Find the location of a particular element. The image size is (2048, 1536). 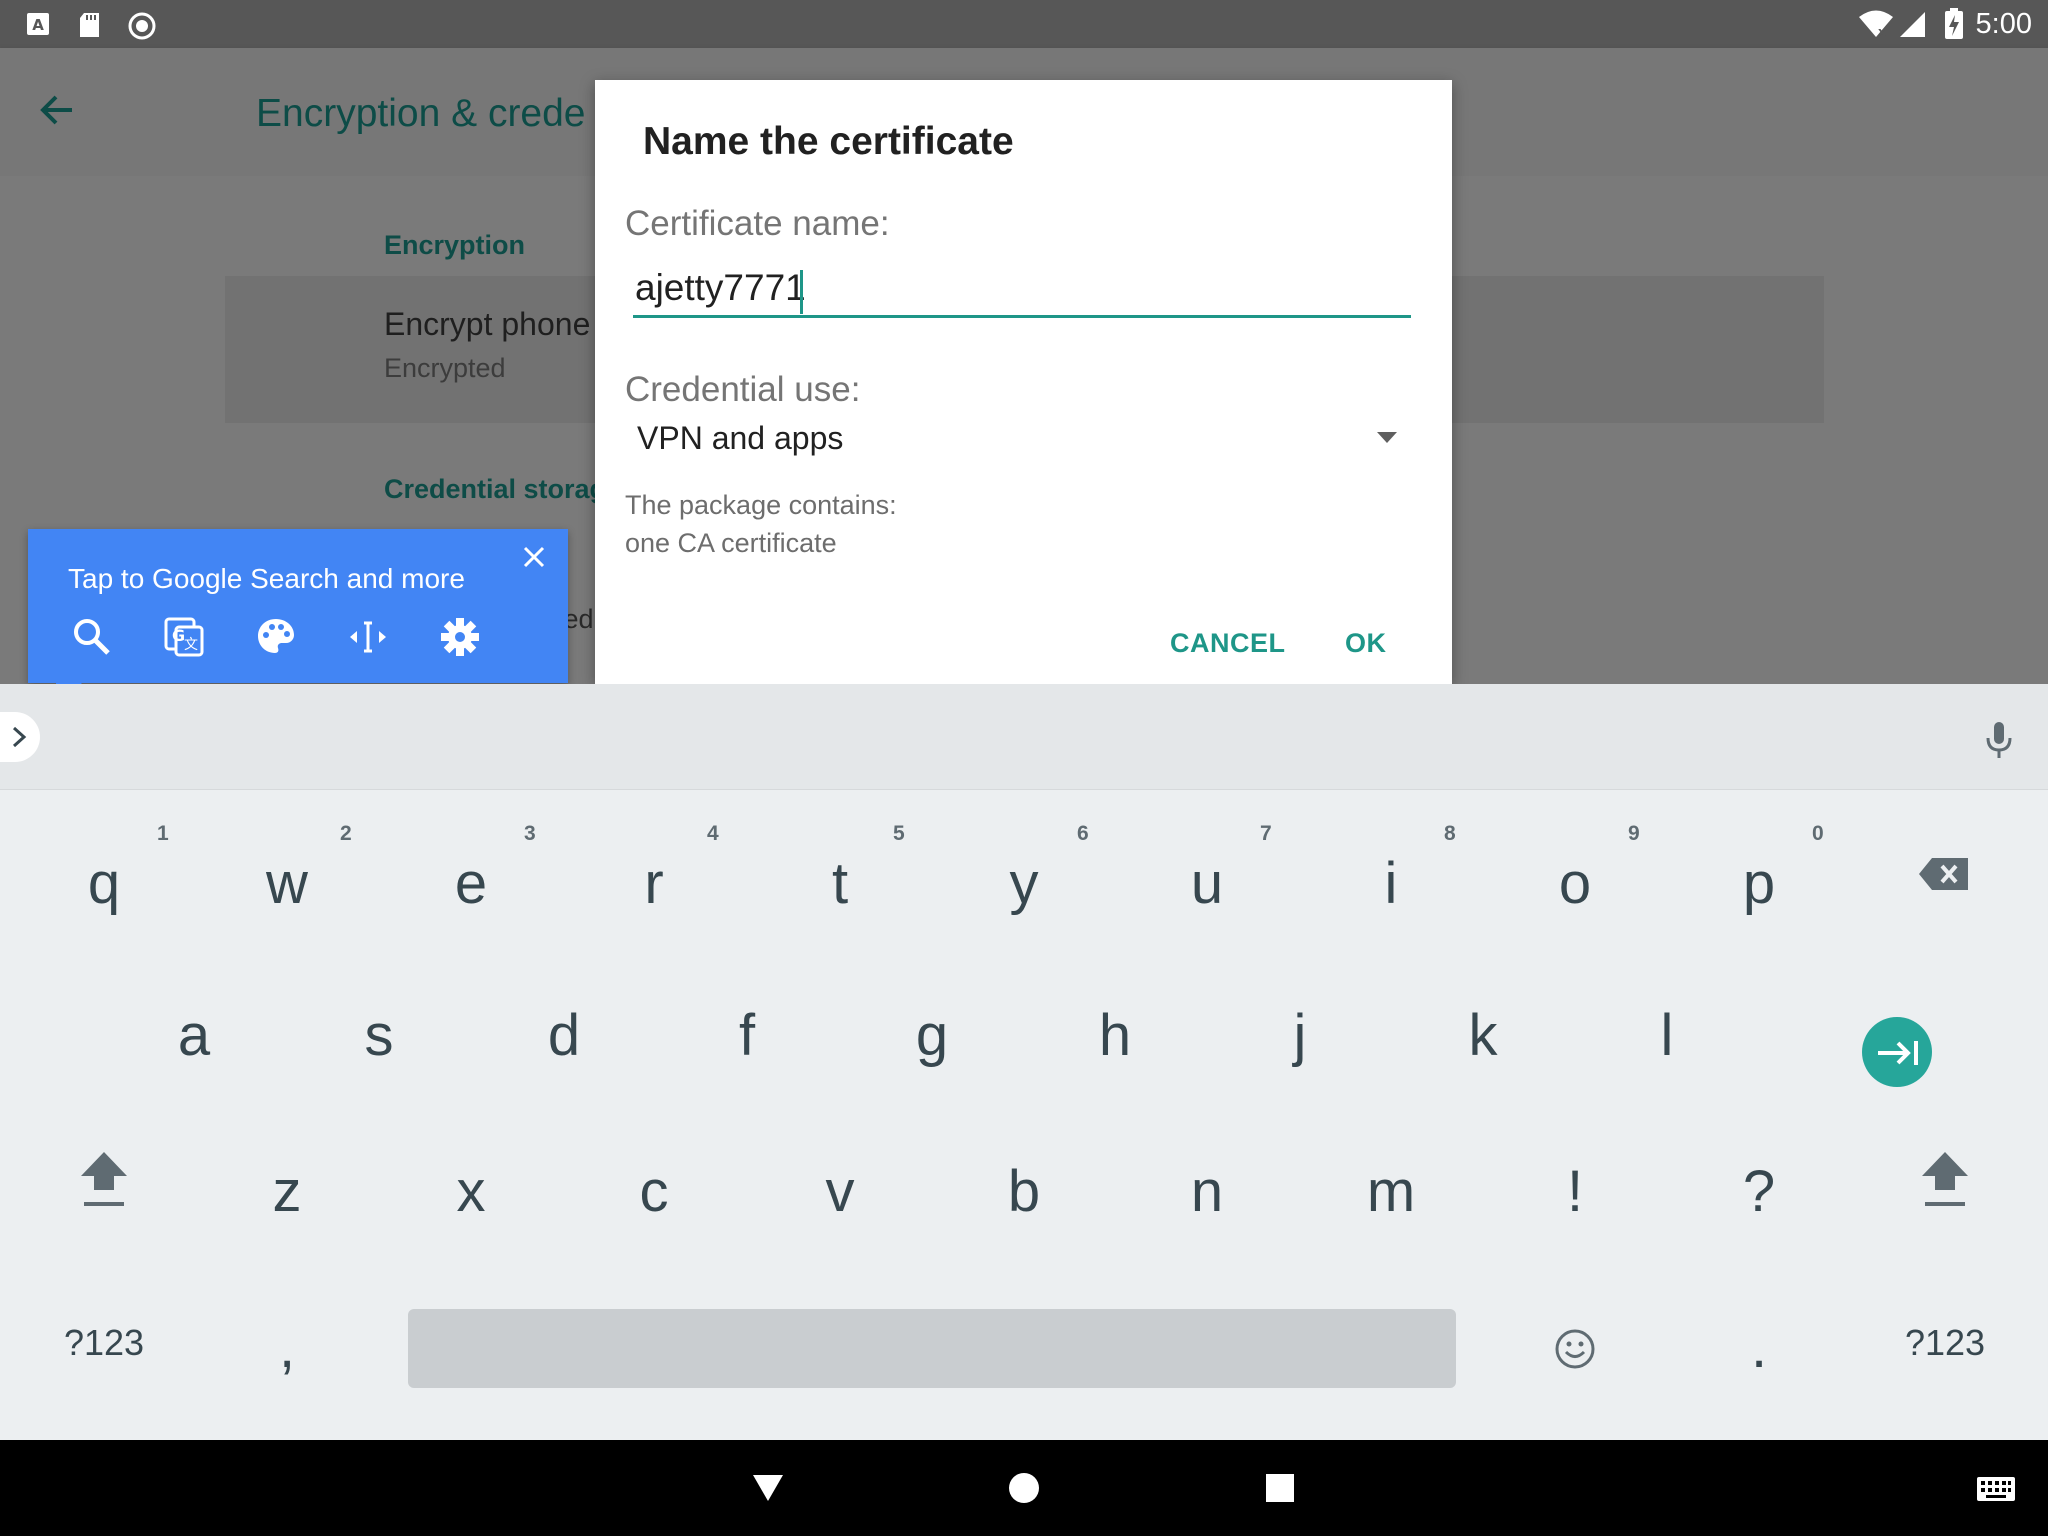

enter-next-key is located at coordinates (1897, 1052).